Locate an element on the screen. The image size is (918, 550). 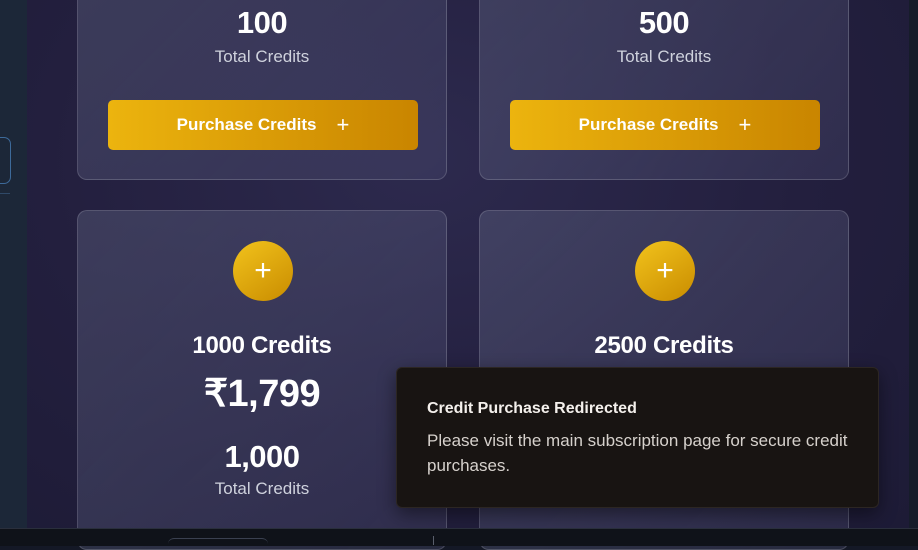
package-total: 500 is located at coordinates (664, 22).